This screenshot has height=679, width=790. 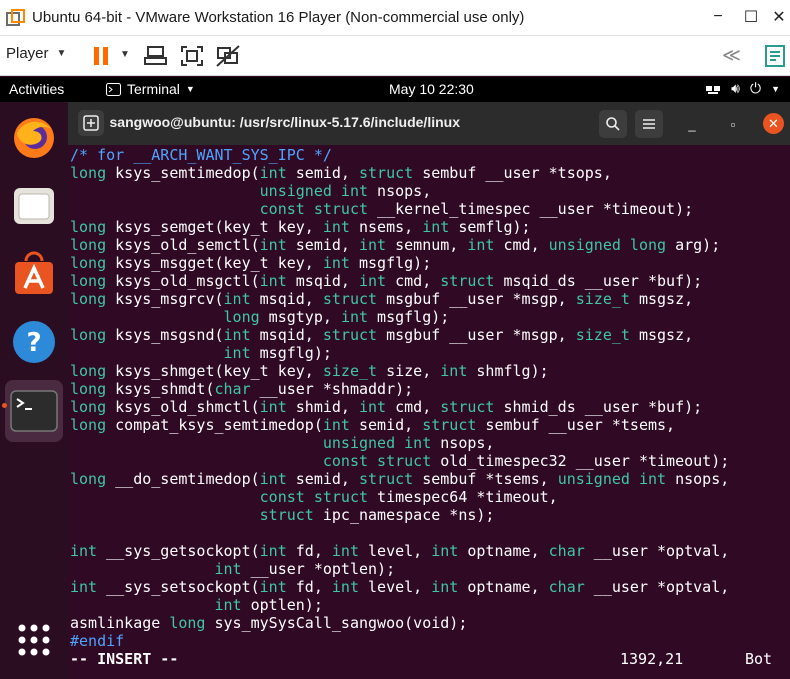 What do you see at coordinates (183, 173) in the screenshot?
I see `code-token-text: ksys_semtimedop(` at bounding box center [183, 173].